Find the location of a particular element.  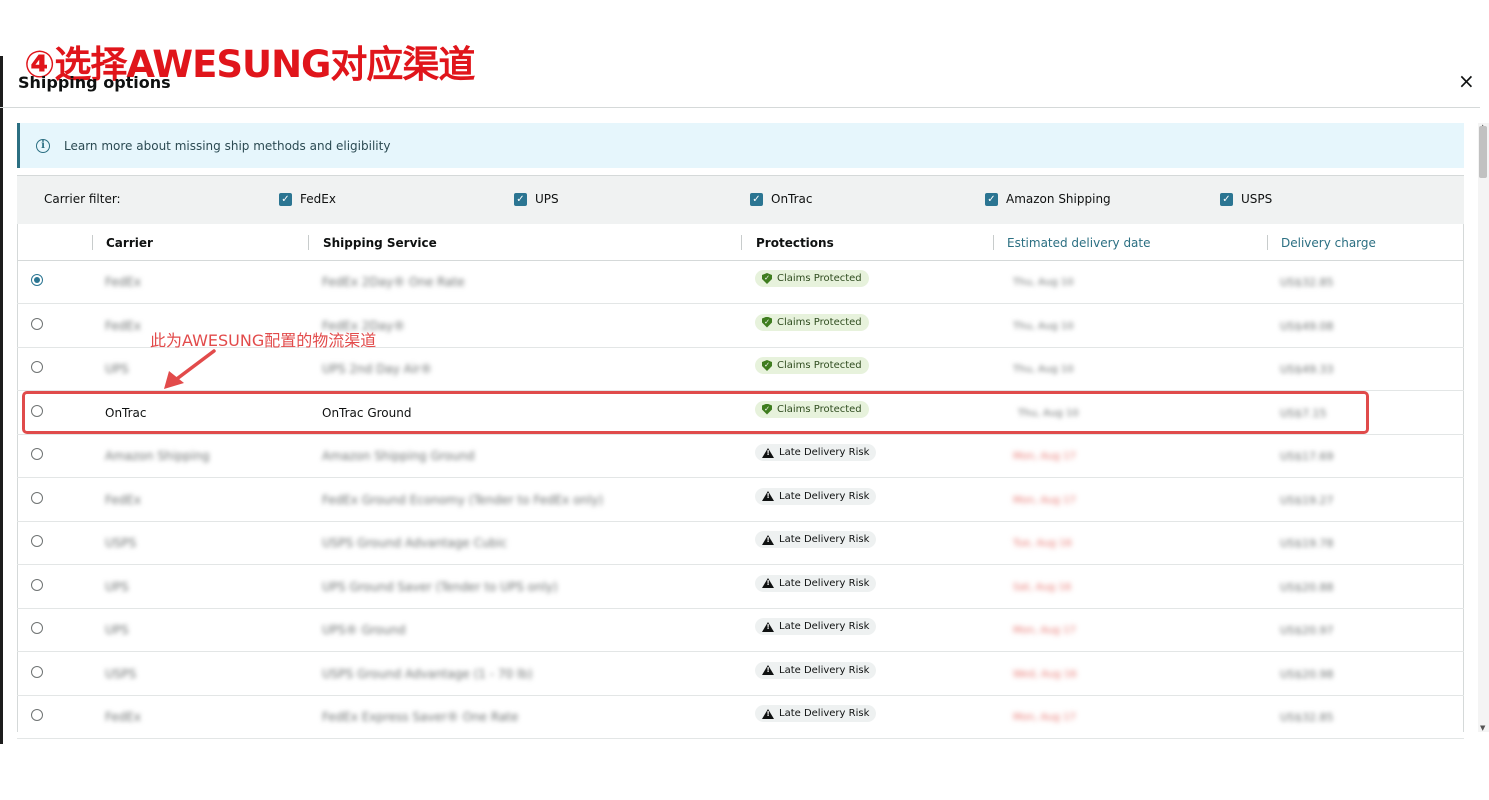

delivery-date-cell: Wed, Aug 16 is located at coordinates (1045, 674).